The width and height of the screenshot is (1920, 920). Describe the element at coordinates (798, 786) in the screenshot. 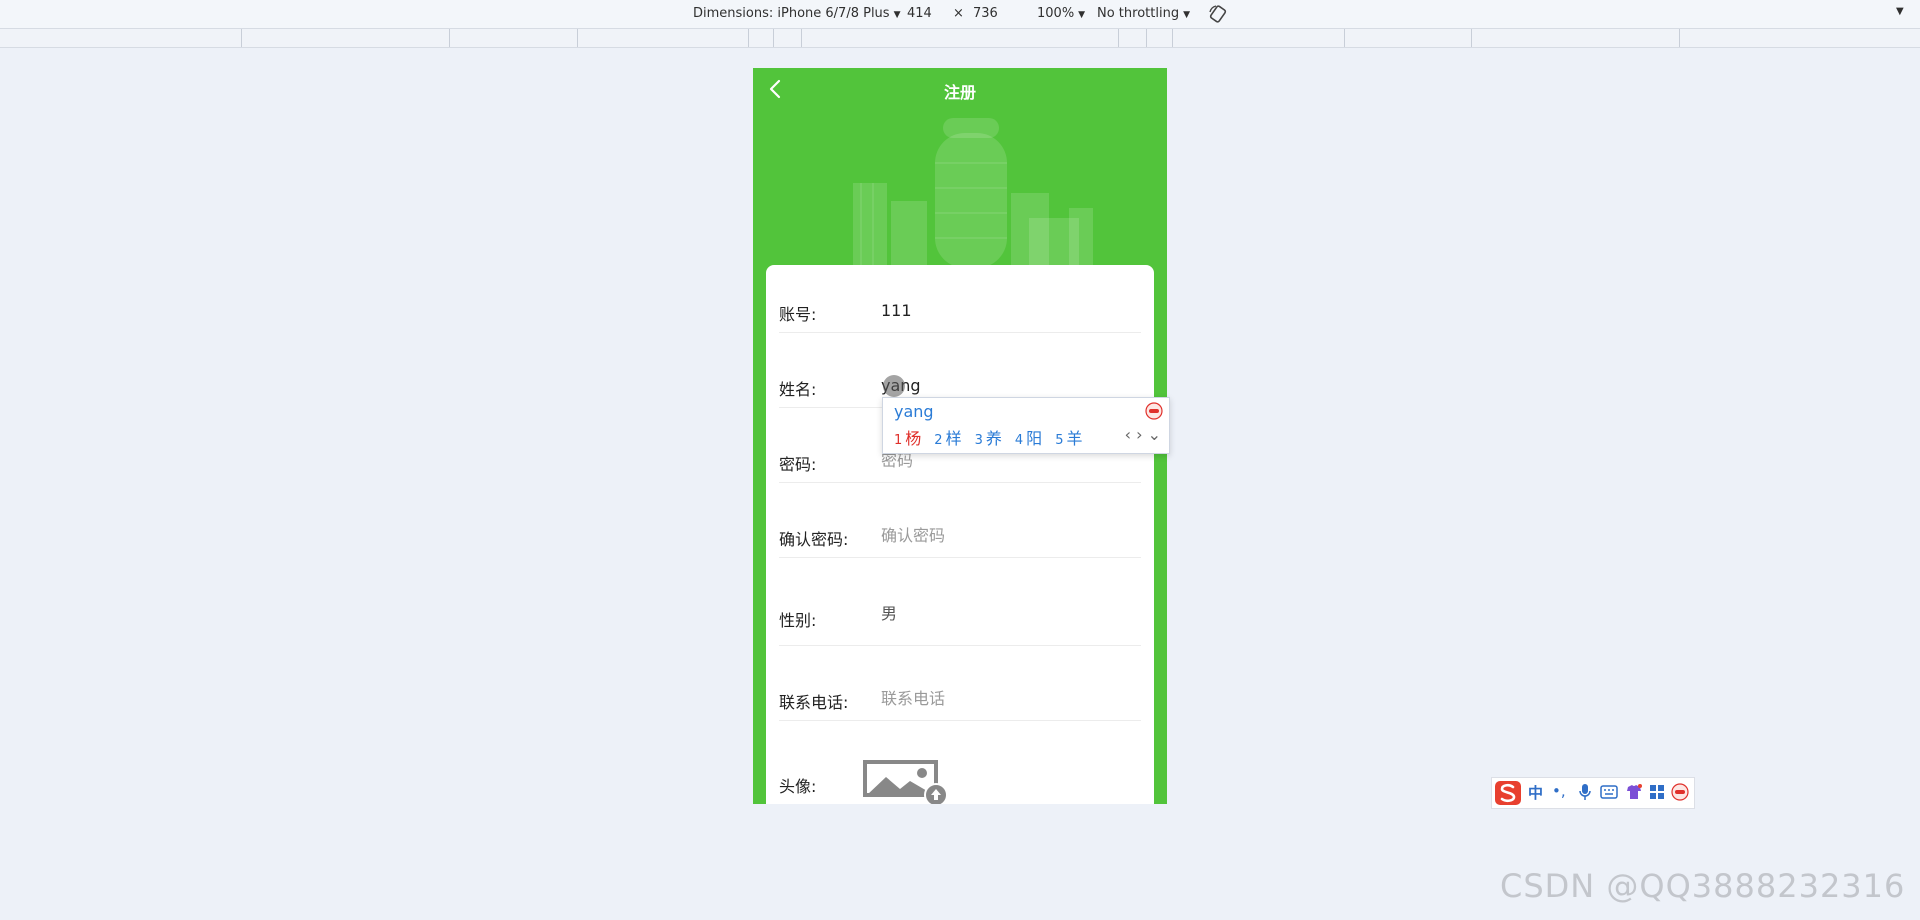

I see `avatar-label: 头像:` at that location.